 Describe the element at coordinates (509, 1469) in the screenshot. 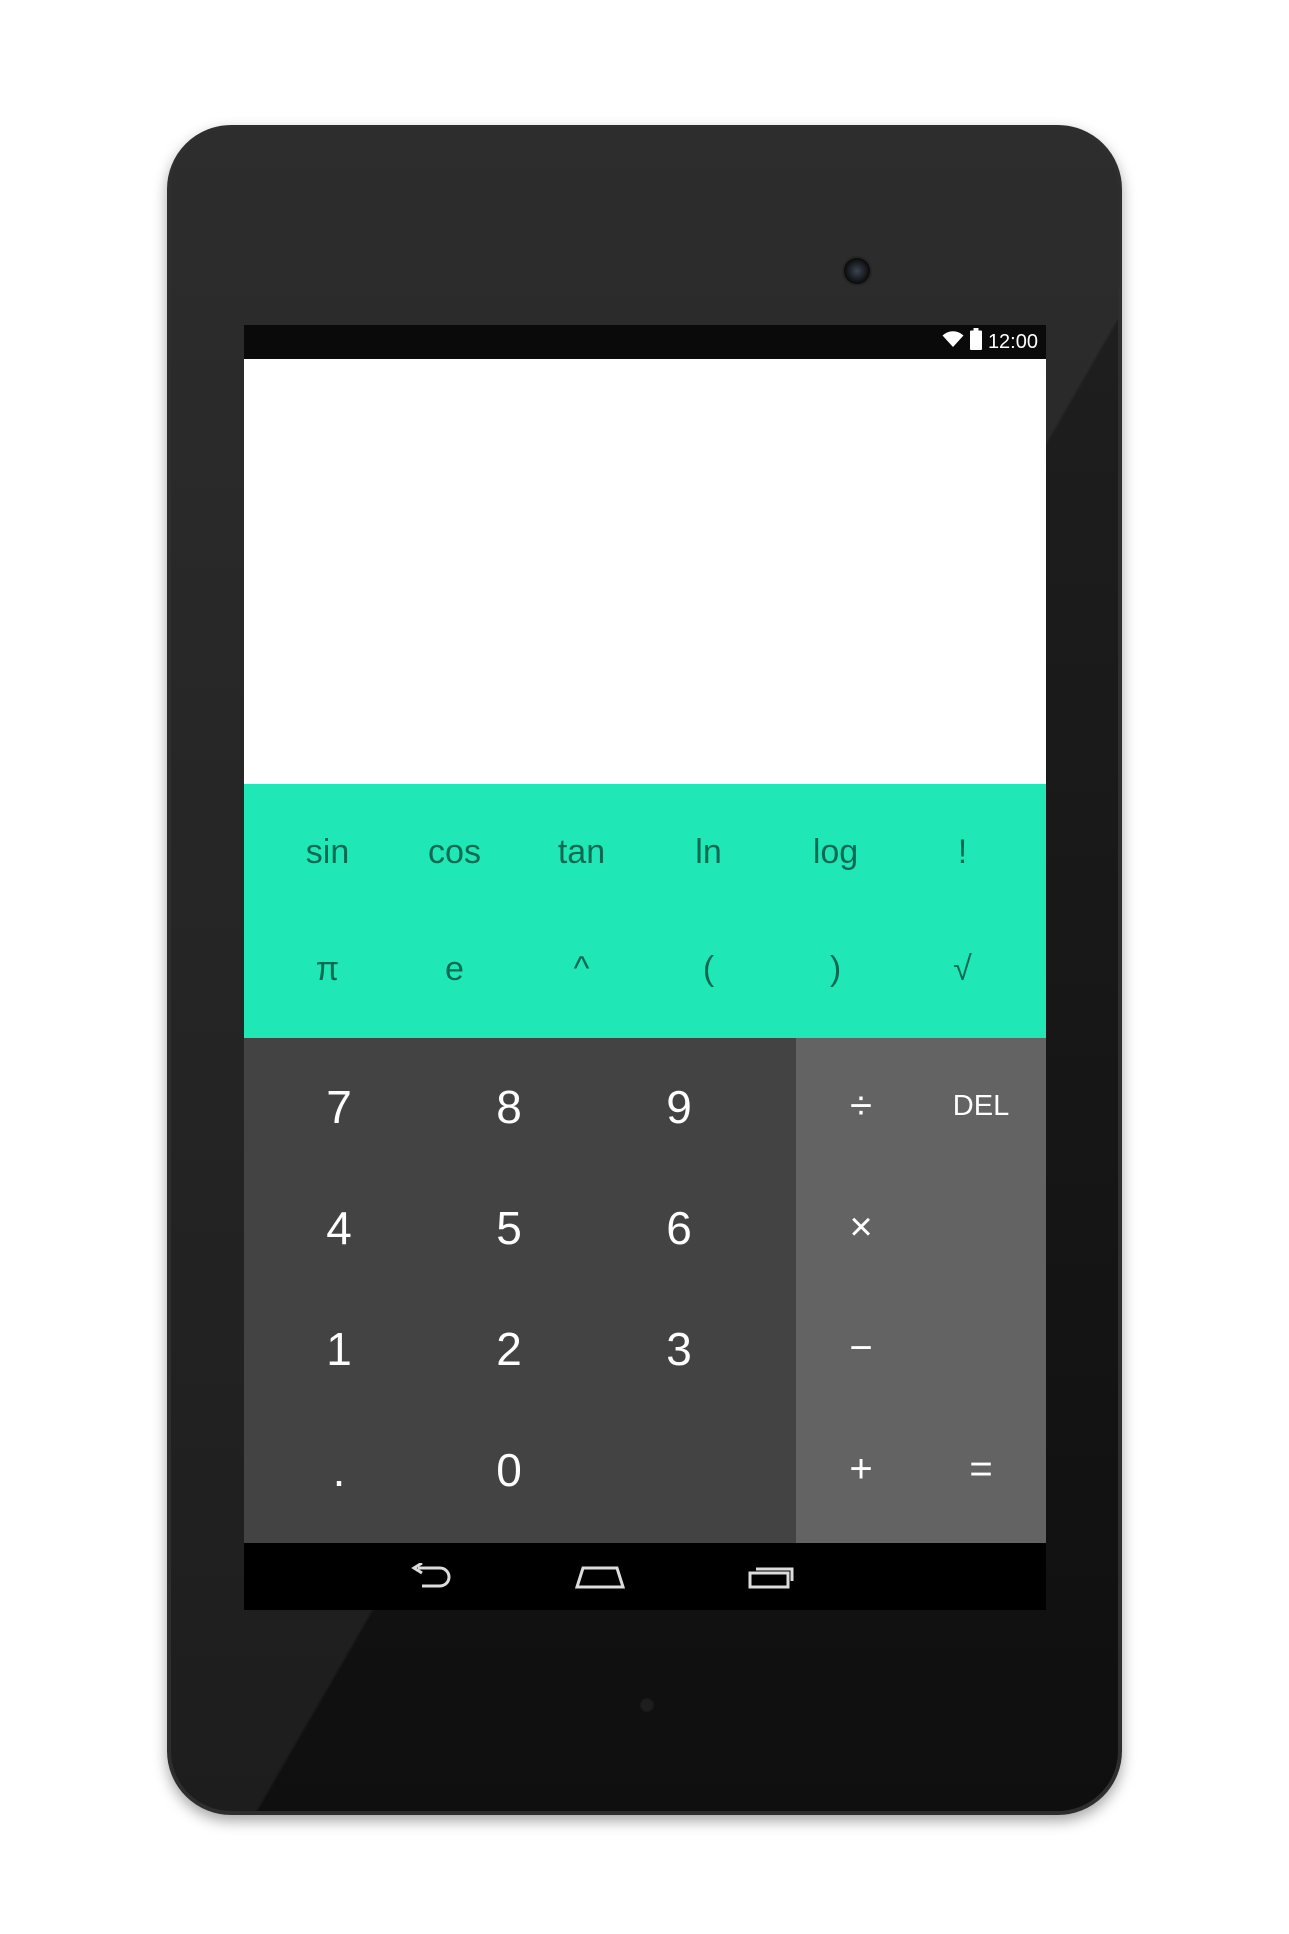

I see `digit-0-button: 0` at that location.